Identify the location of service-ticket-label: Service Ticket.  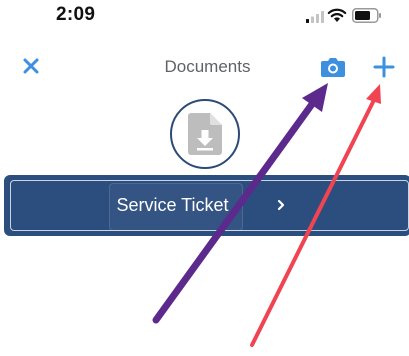
(172, 205).